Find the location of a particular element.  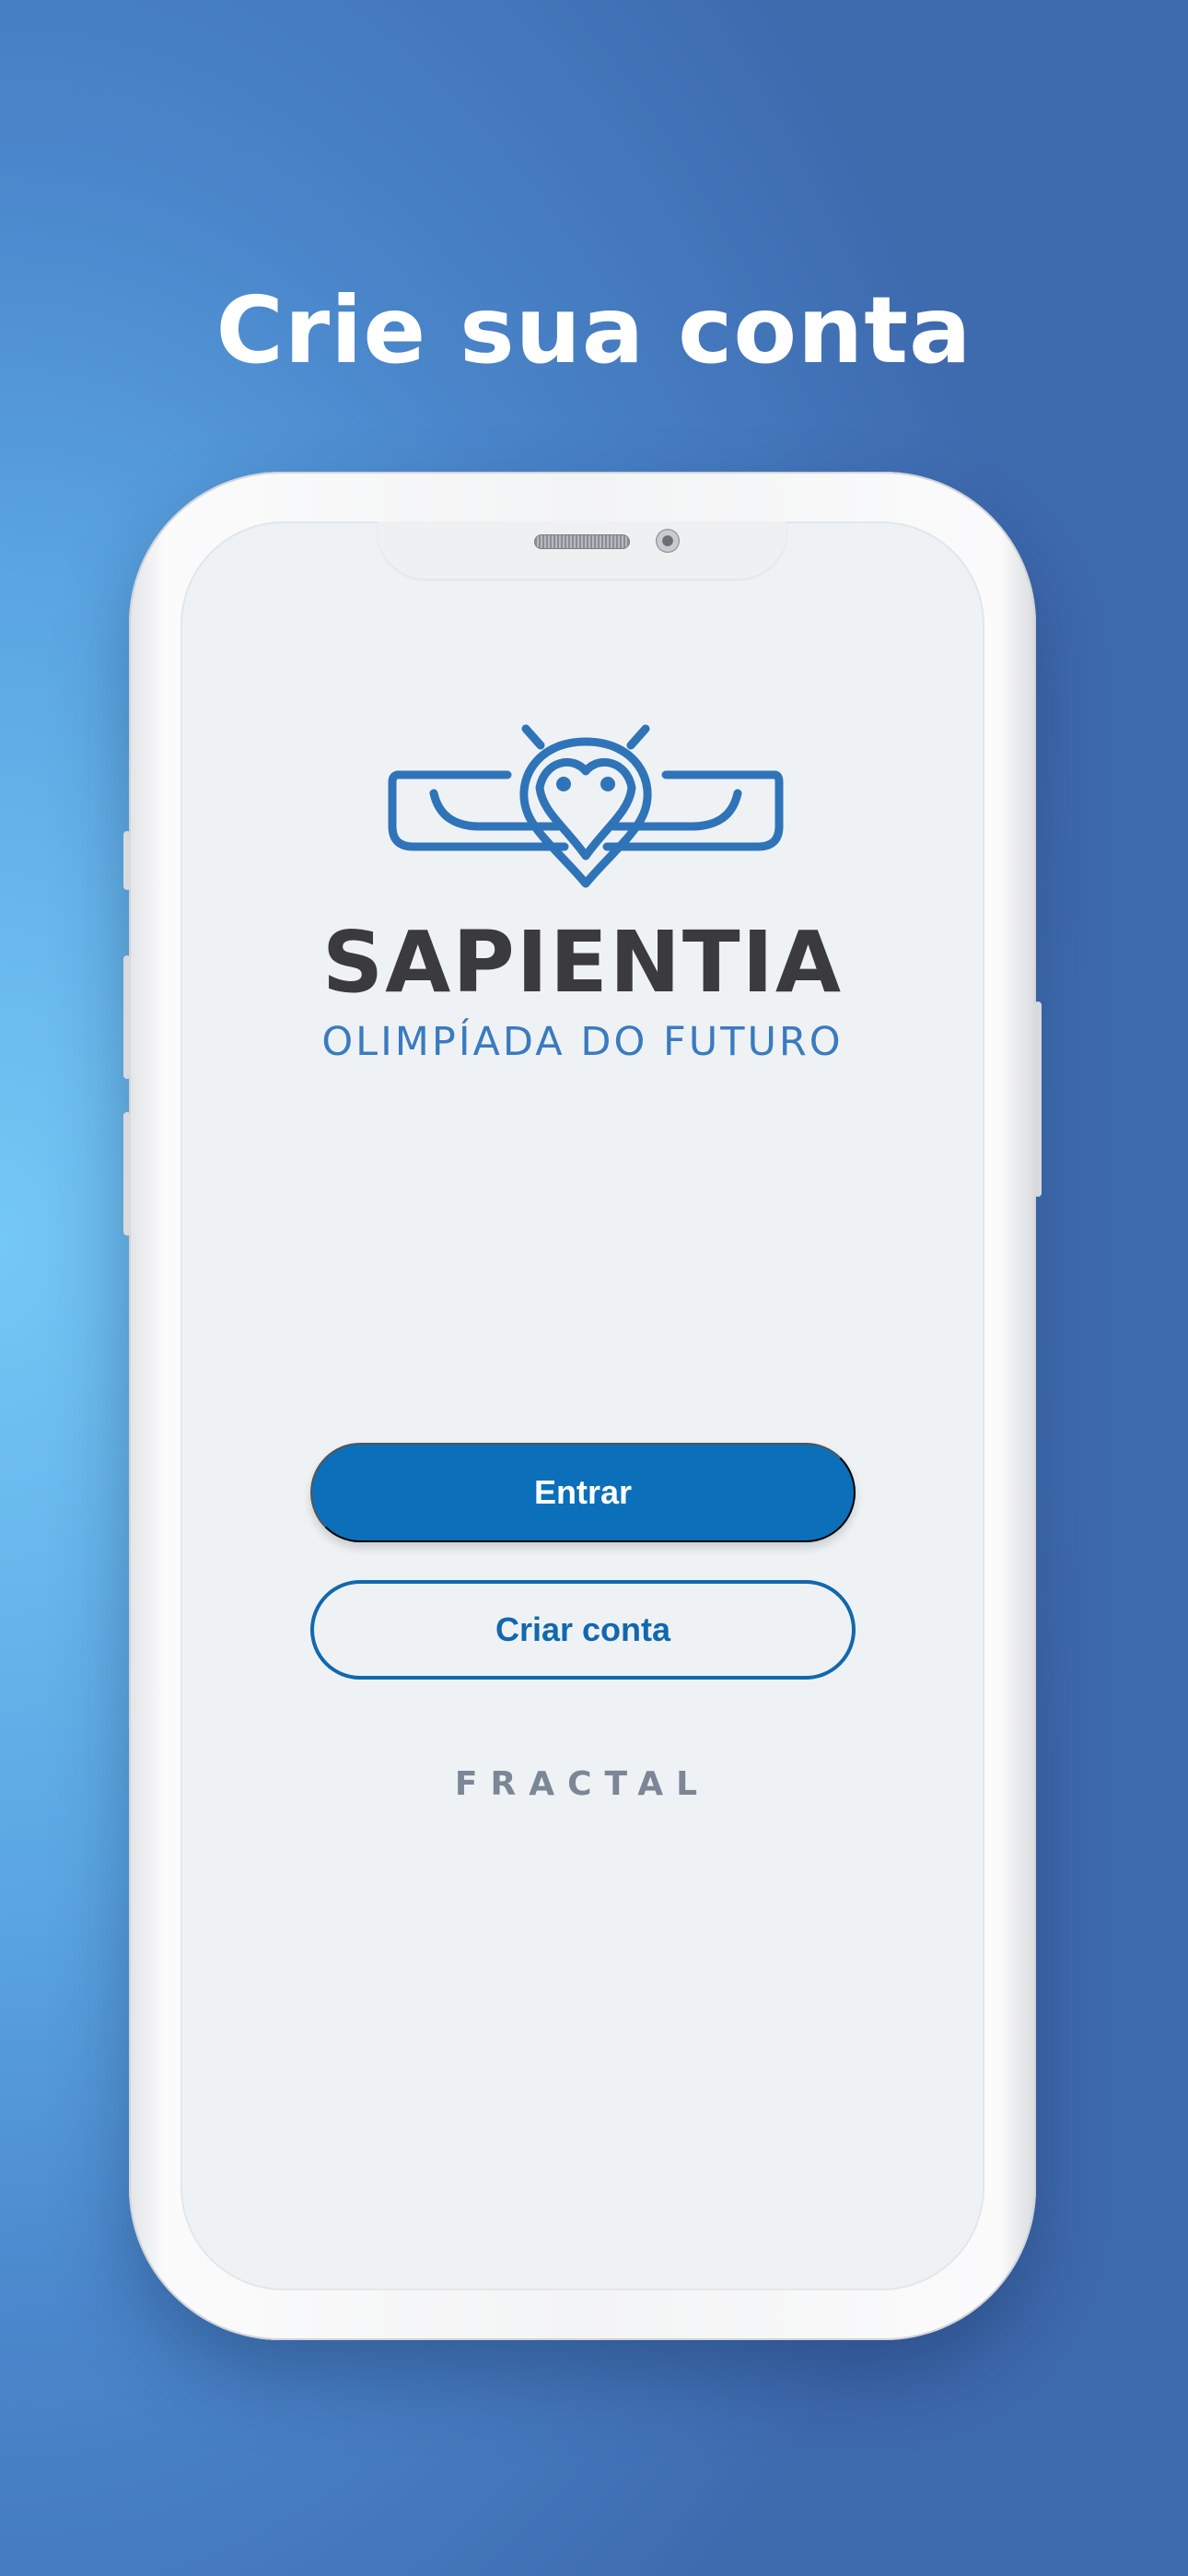

create-account-button: Criar conta is located at coordinates (583, 1630).